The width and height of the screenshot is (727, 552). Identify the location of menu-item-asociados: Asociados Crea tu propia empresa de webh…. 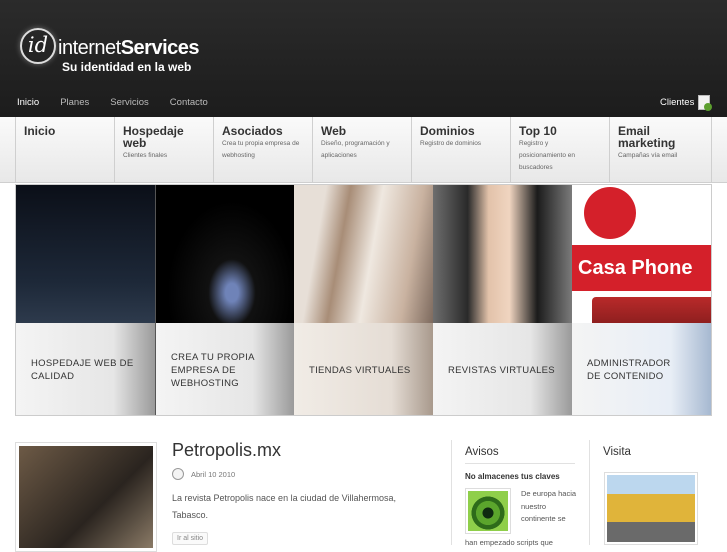
(262, 150).